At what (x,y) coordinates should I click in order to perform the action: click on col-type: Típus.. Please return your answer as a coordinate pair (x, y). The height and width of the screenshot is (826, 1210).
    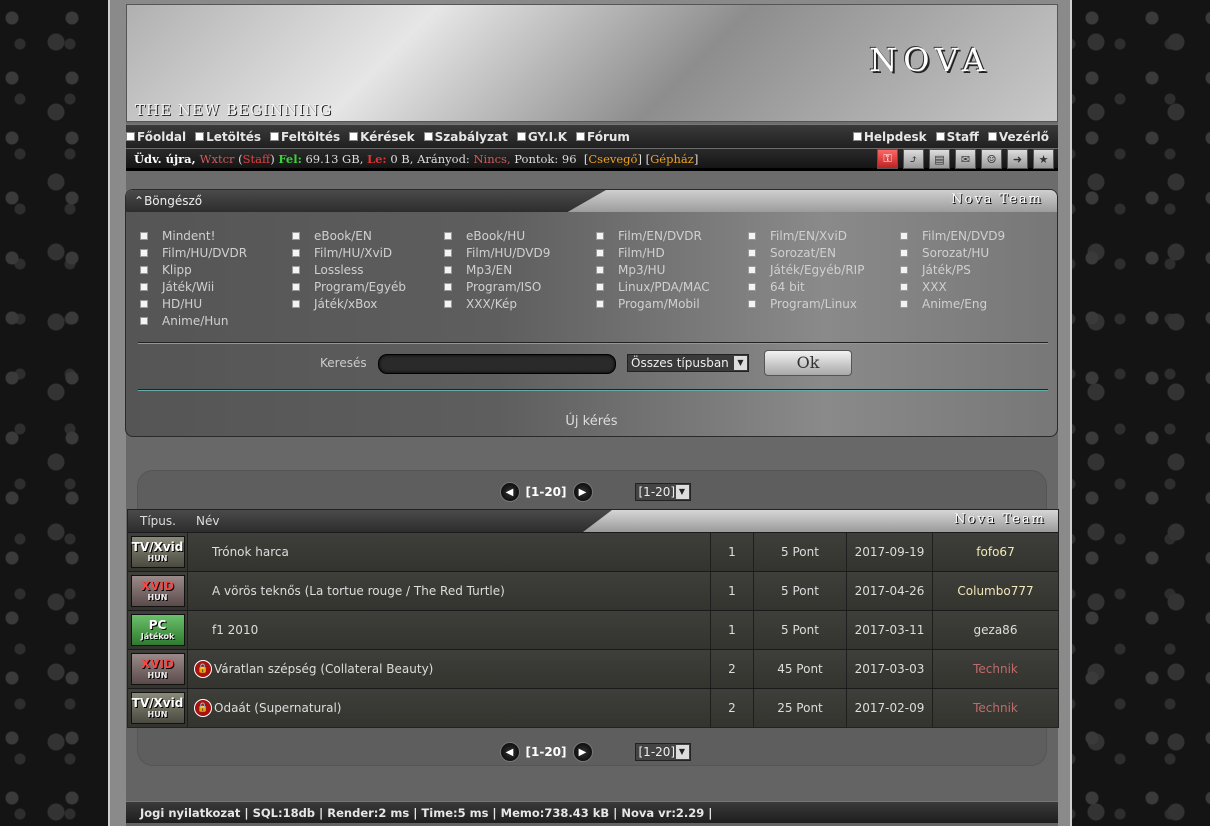
    Looking at the image, I should click on (158, 521).